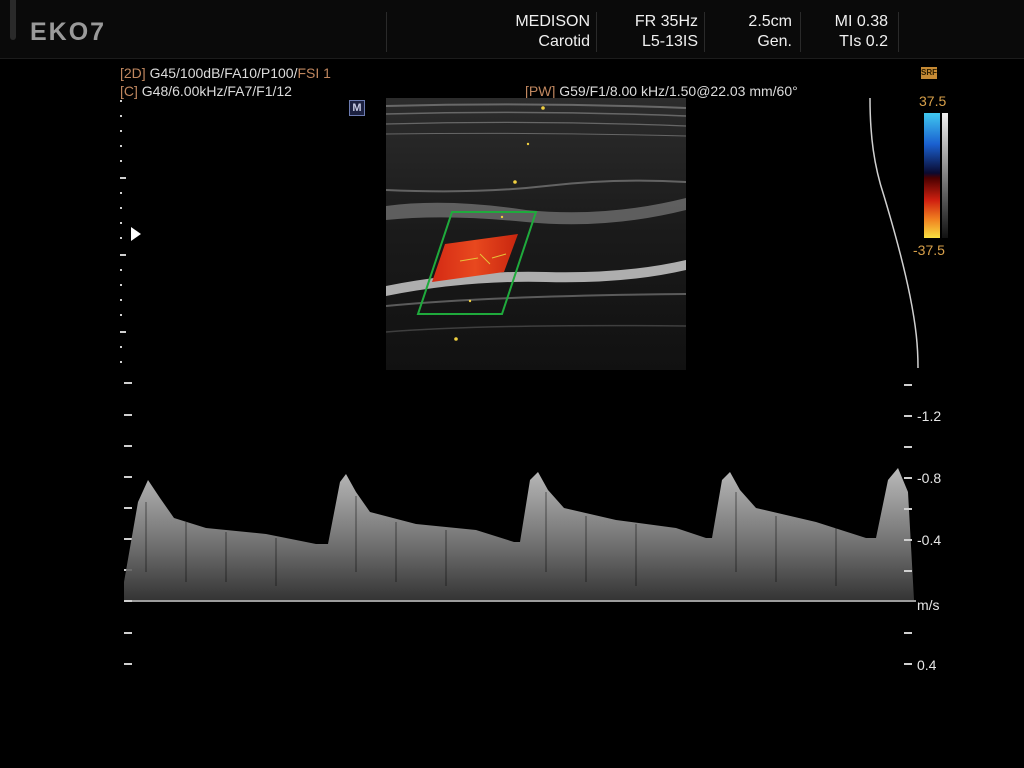  I want to click on twod-parameters: [2D] G45/100dB/FA10/P100/FSI 1, so click(225, 73).